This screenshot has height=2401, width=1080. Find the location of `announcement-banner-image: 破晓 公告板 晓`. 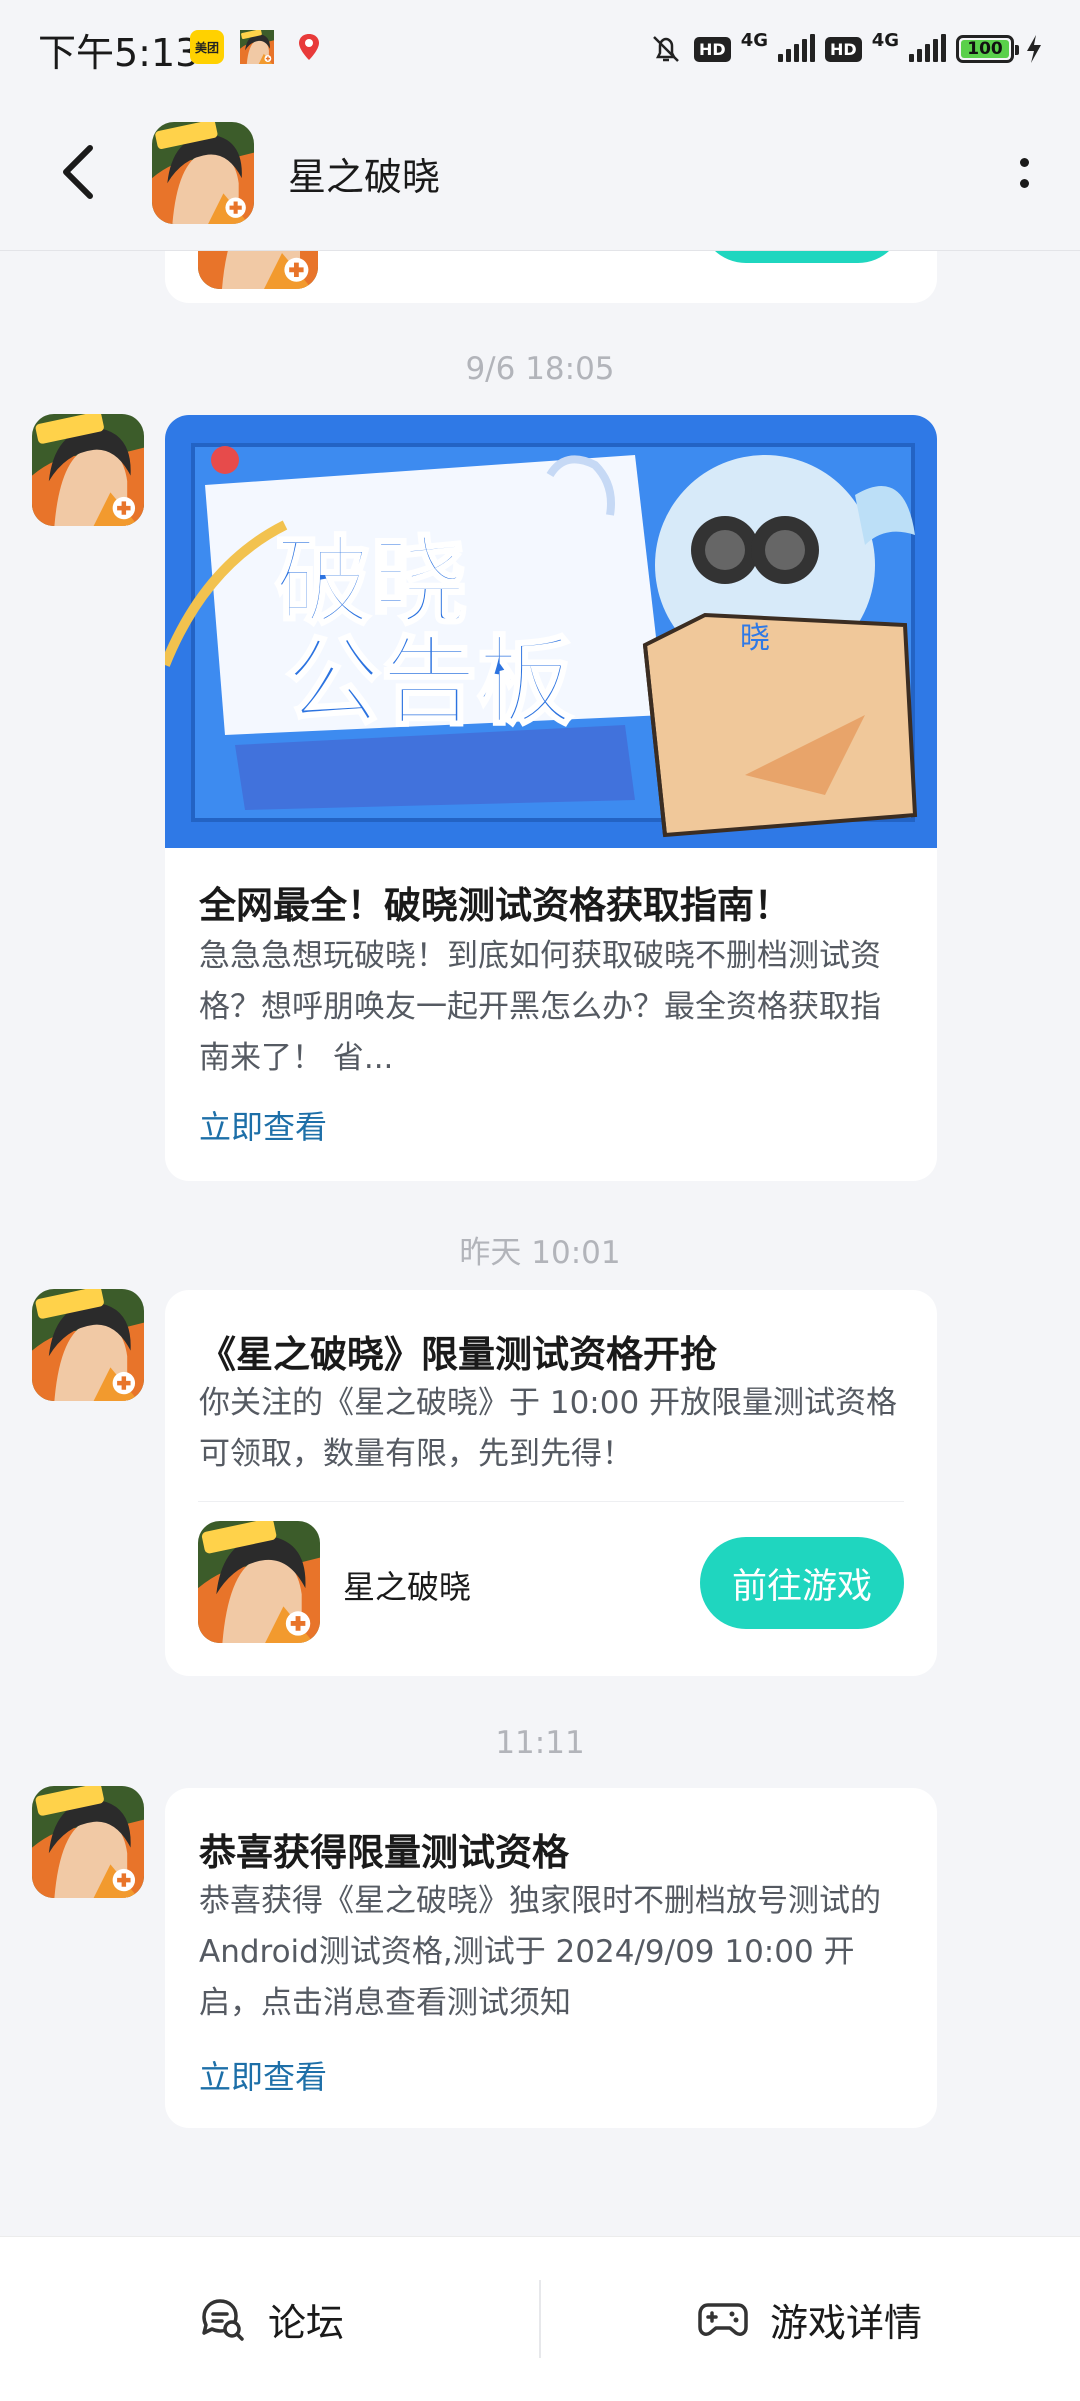

announcement-banner-image: 破晓 公告板 晓 is located at coordinates (551, 631).